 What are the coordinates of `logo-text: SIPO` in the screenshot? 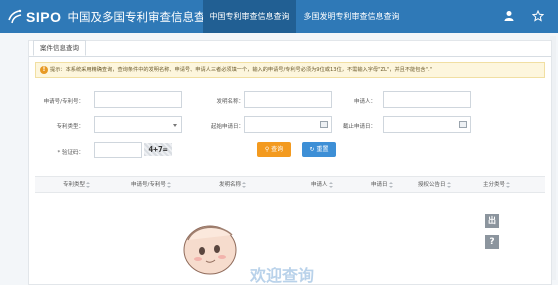 It's located at (44, 17).